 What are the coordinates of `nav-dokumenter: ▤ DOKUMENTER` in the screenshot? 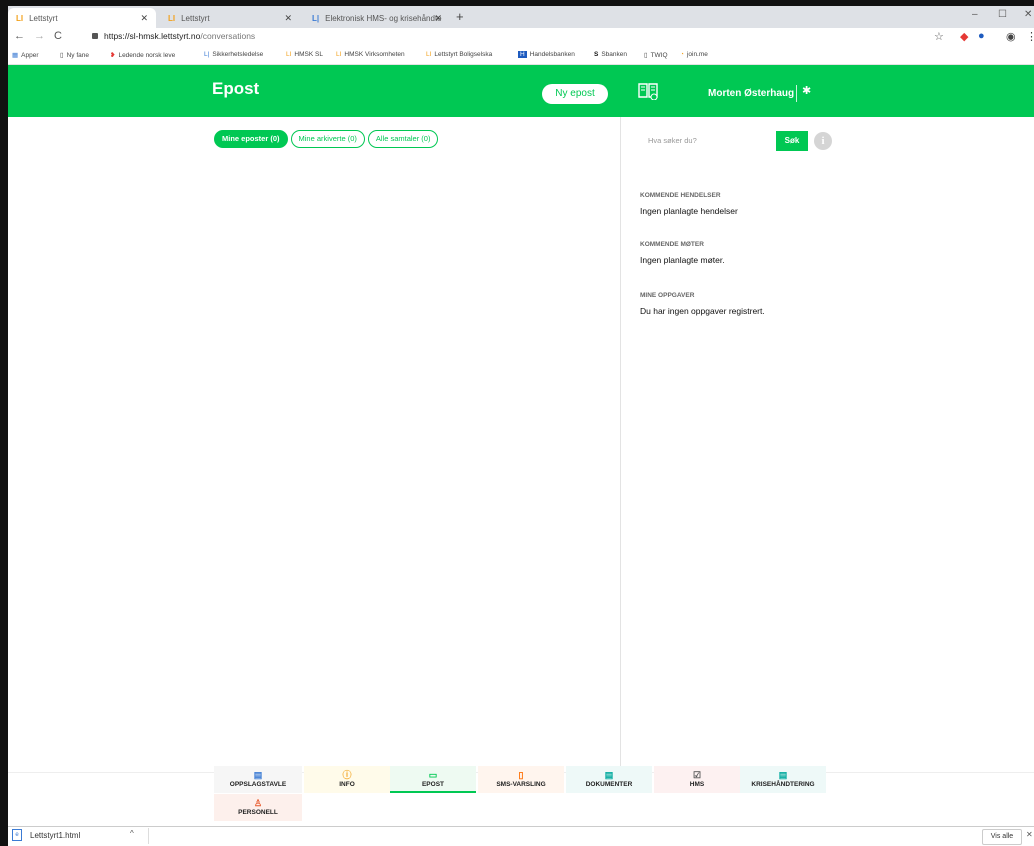 It's located at (609, 779).